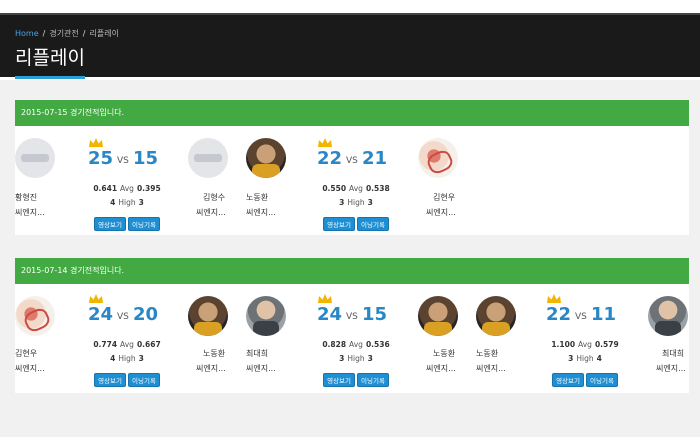 This screenshot has width=700, height=437. What do you see at coordinates (214, 197) in the screenshot?
I see `player-name: 김형수` at bounding box center [214, 197].